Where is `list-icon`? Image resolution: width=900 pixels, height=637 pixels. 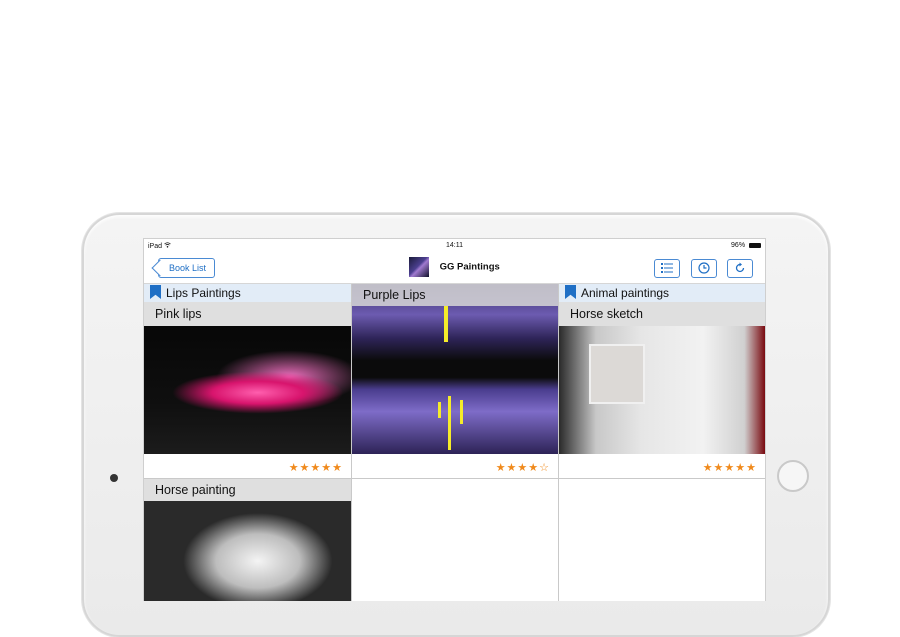 list-icon is located at coordinates (667, 268).